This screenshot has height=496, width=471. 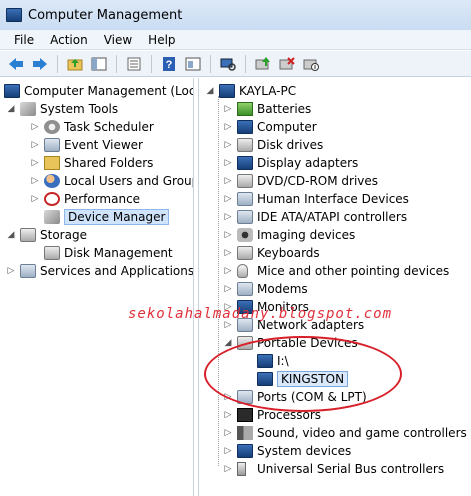 I want to click on tree-item-batteries: ▷ Batteries, so click(x=267, y=109).